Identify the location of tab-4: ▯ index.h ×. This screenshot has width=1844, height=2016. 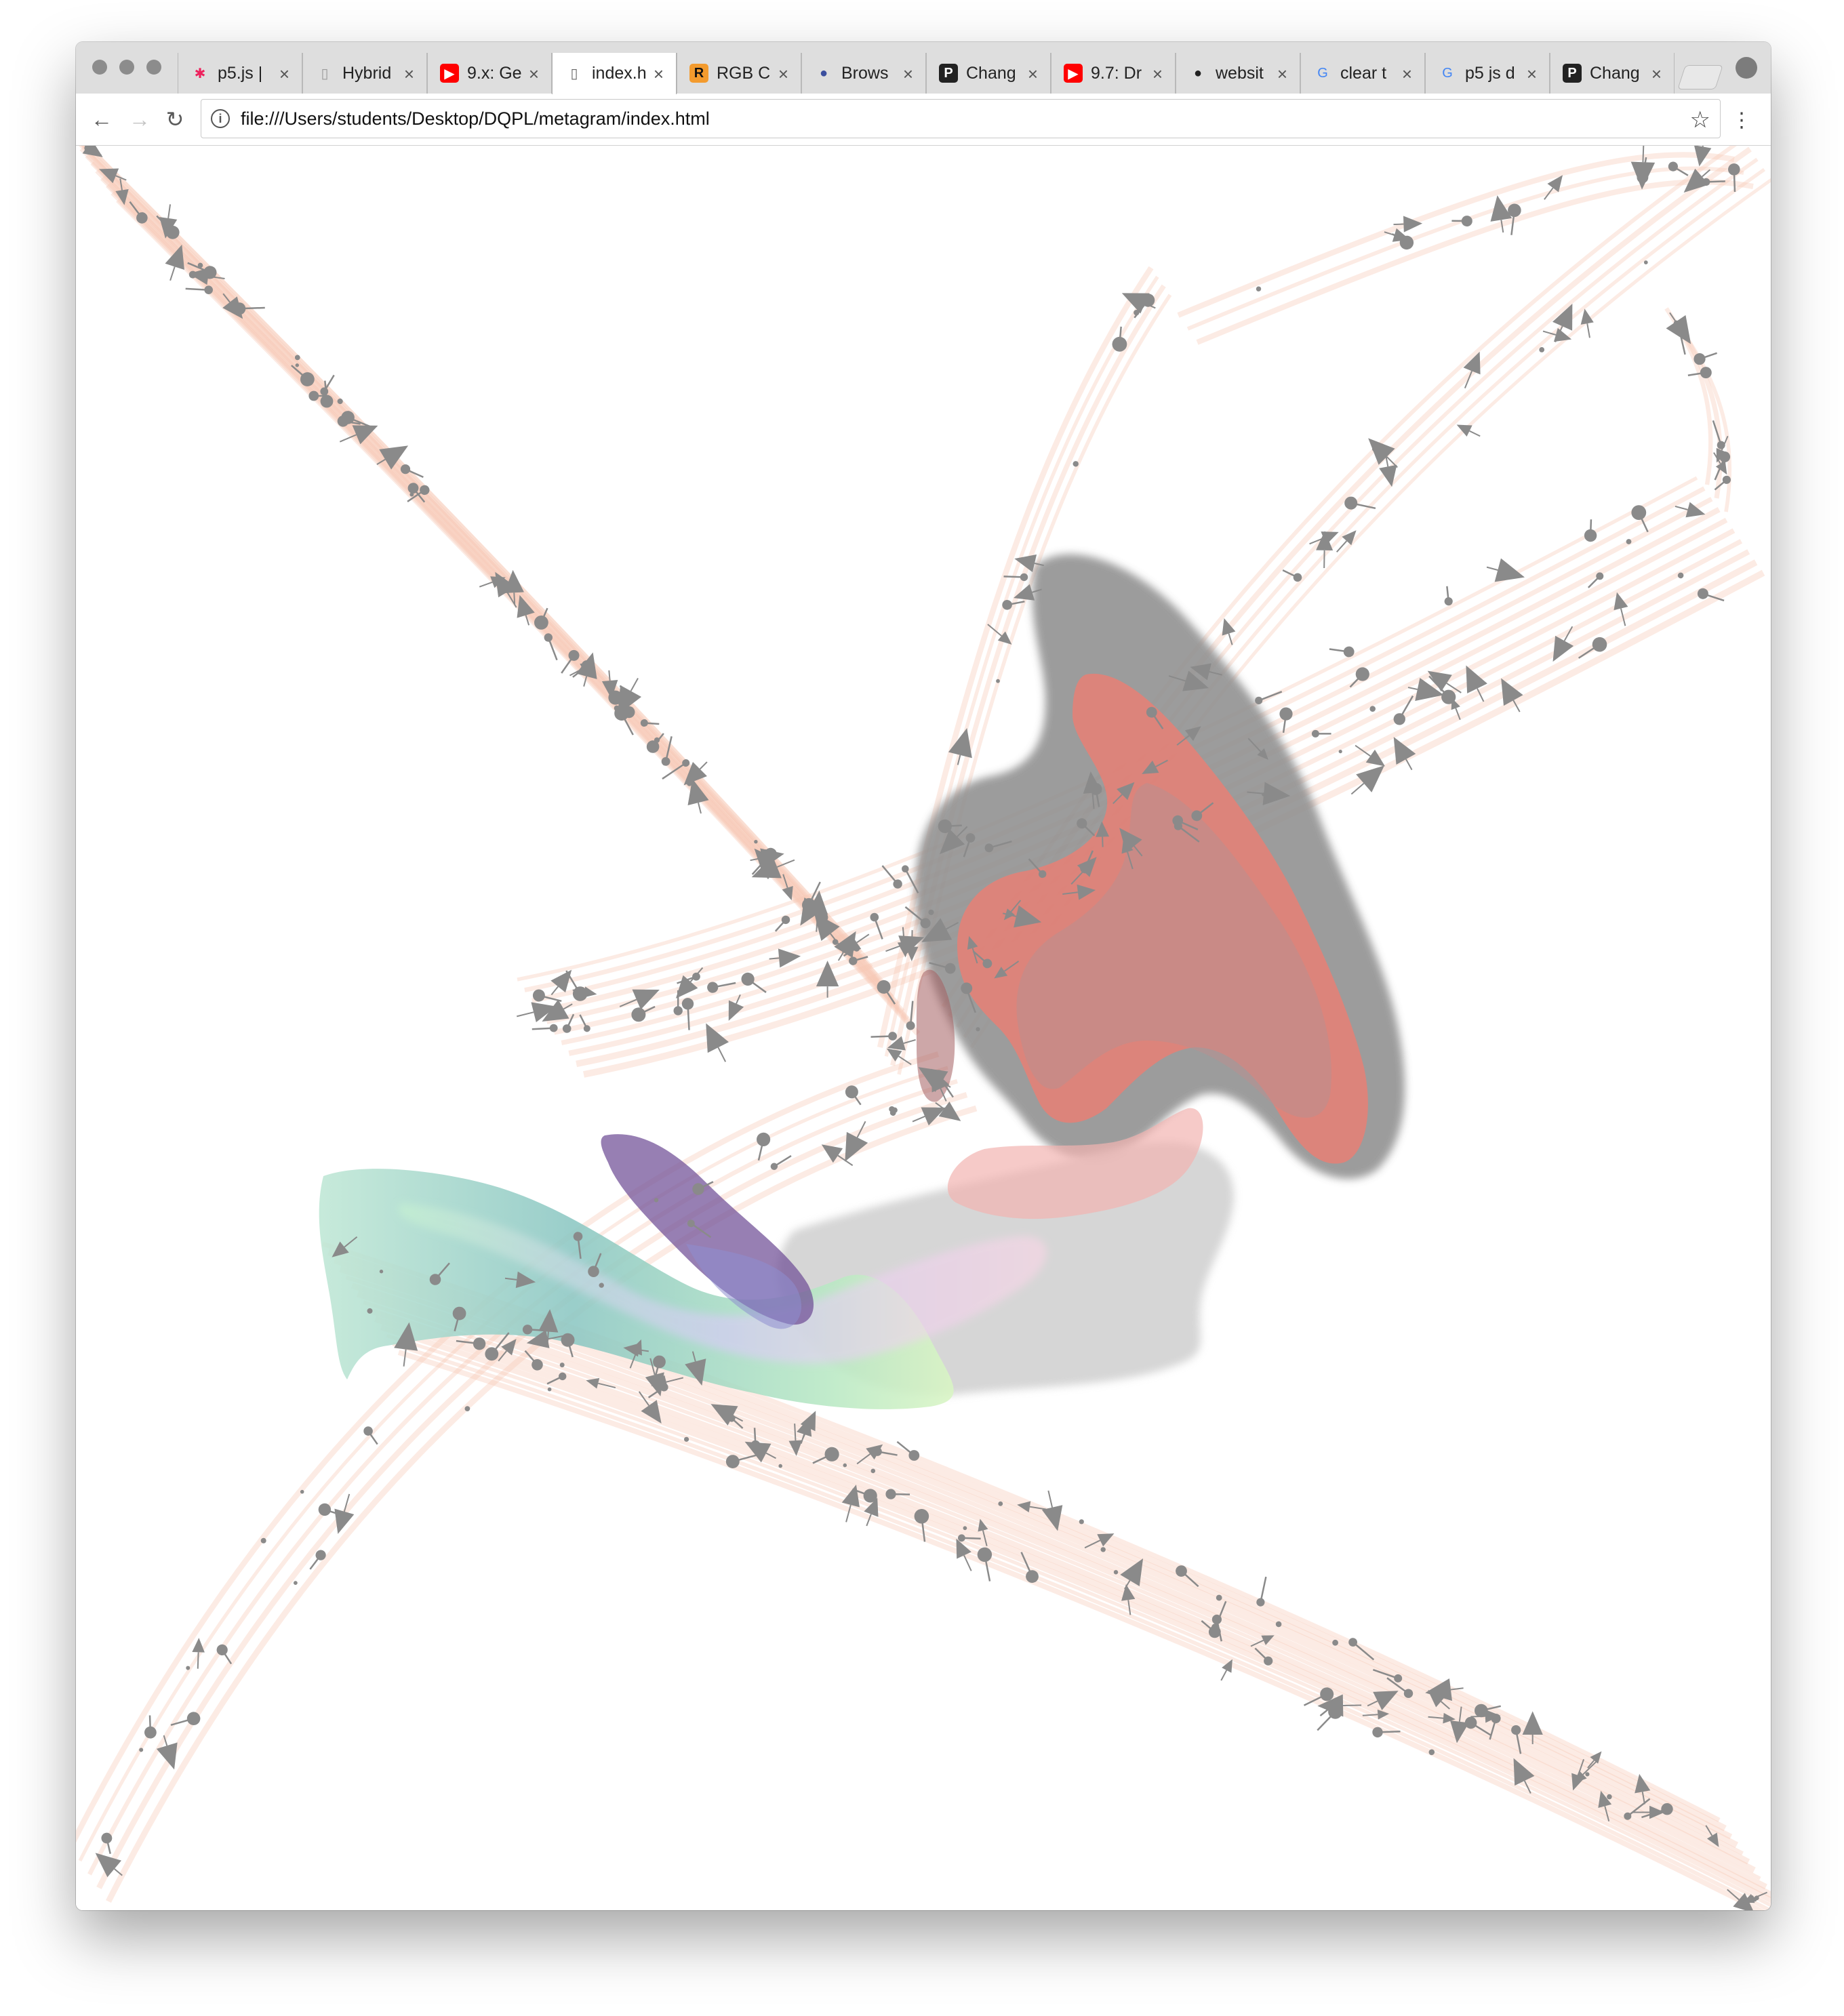
(614, 73).